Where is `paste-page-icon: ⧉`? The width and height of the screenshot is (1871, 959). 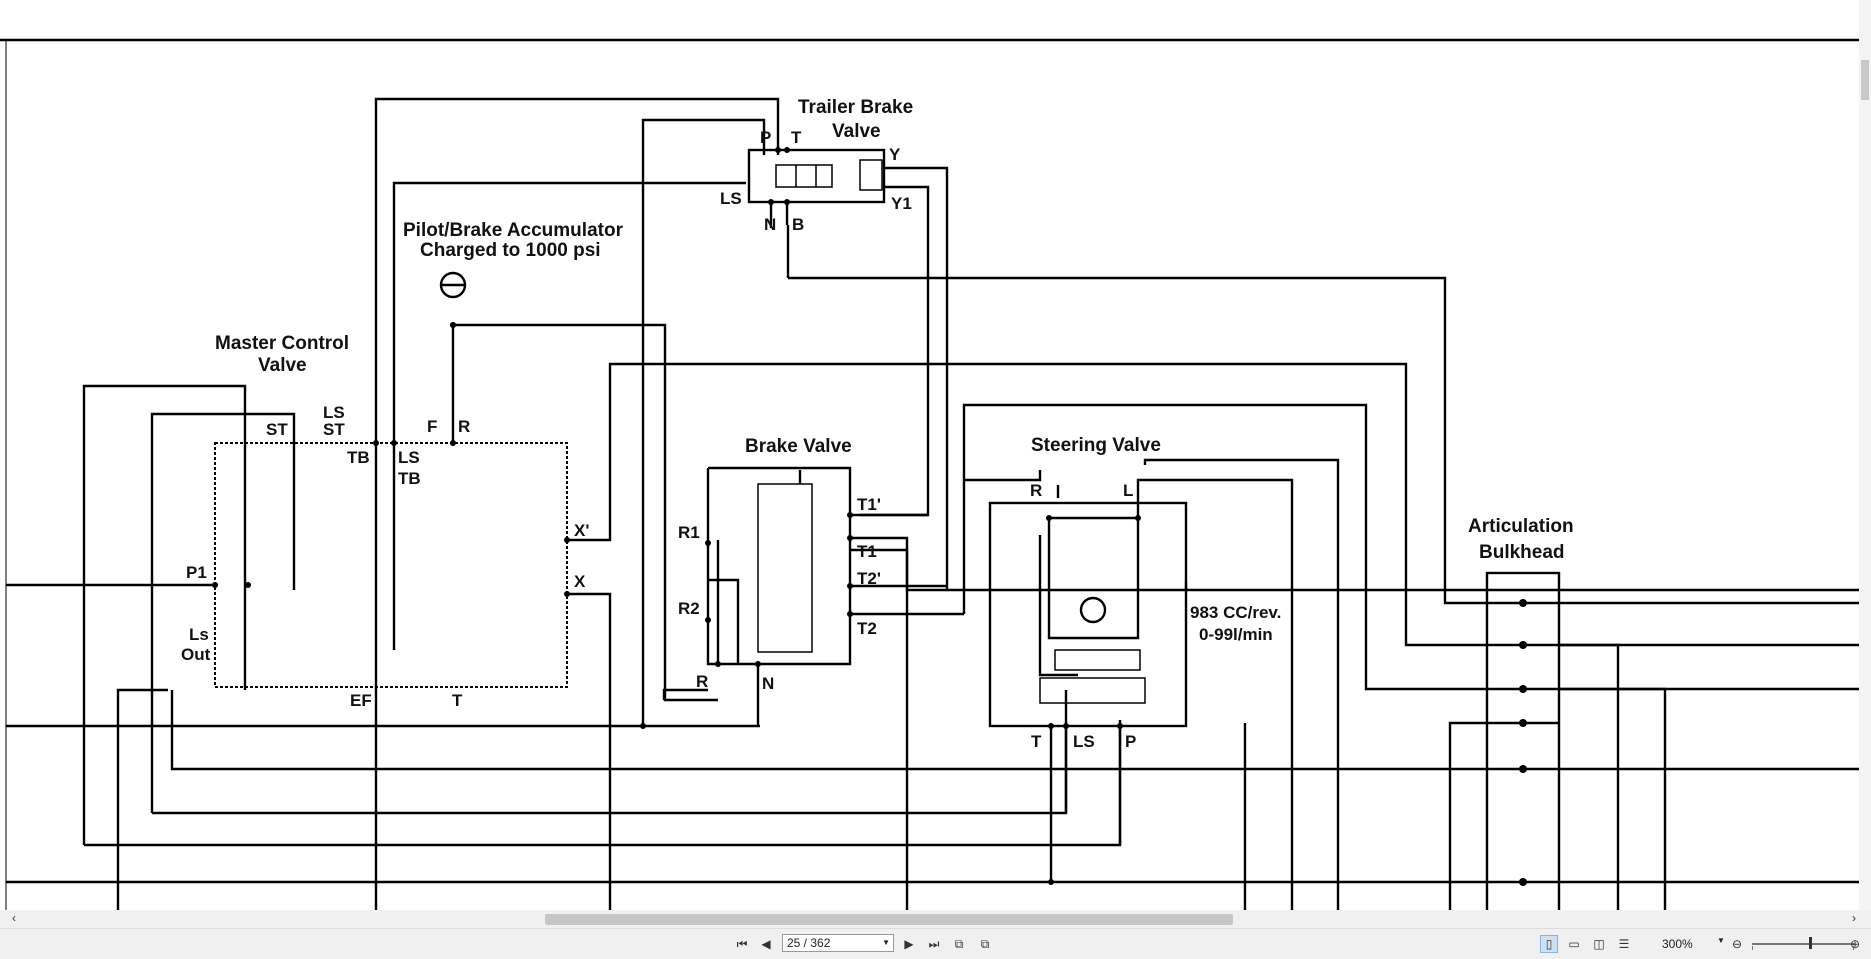 paste-page-icon: ⧉ is located at coordinates (985, 944).